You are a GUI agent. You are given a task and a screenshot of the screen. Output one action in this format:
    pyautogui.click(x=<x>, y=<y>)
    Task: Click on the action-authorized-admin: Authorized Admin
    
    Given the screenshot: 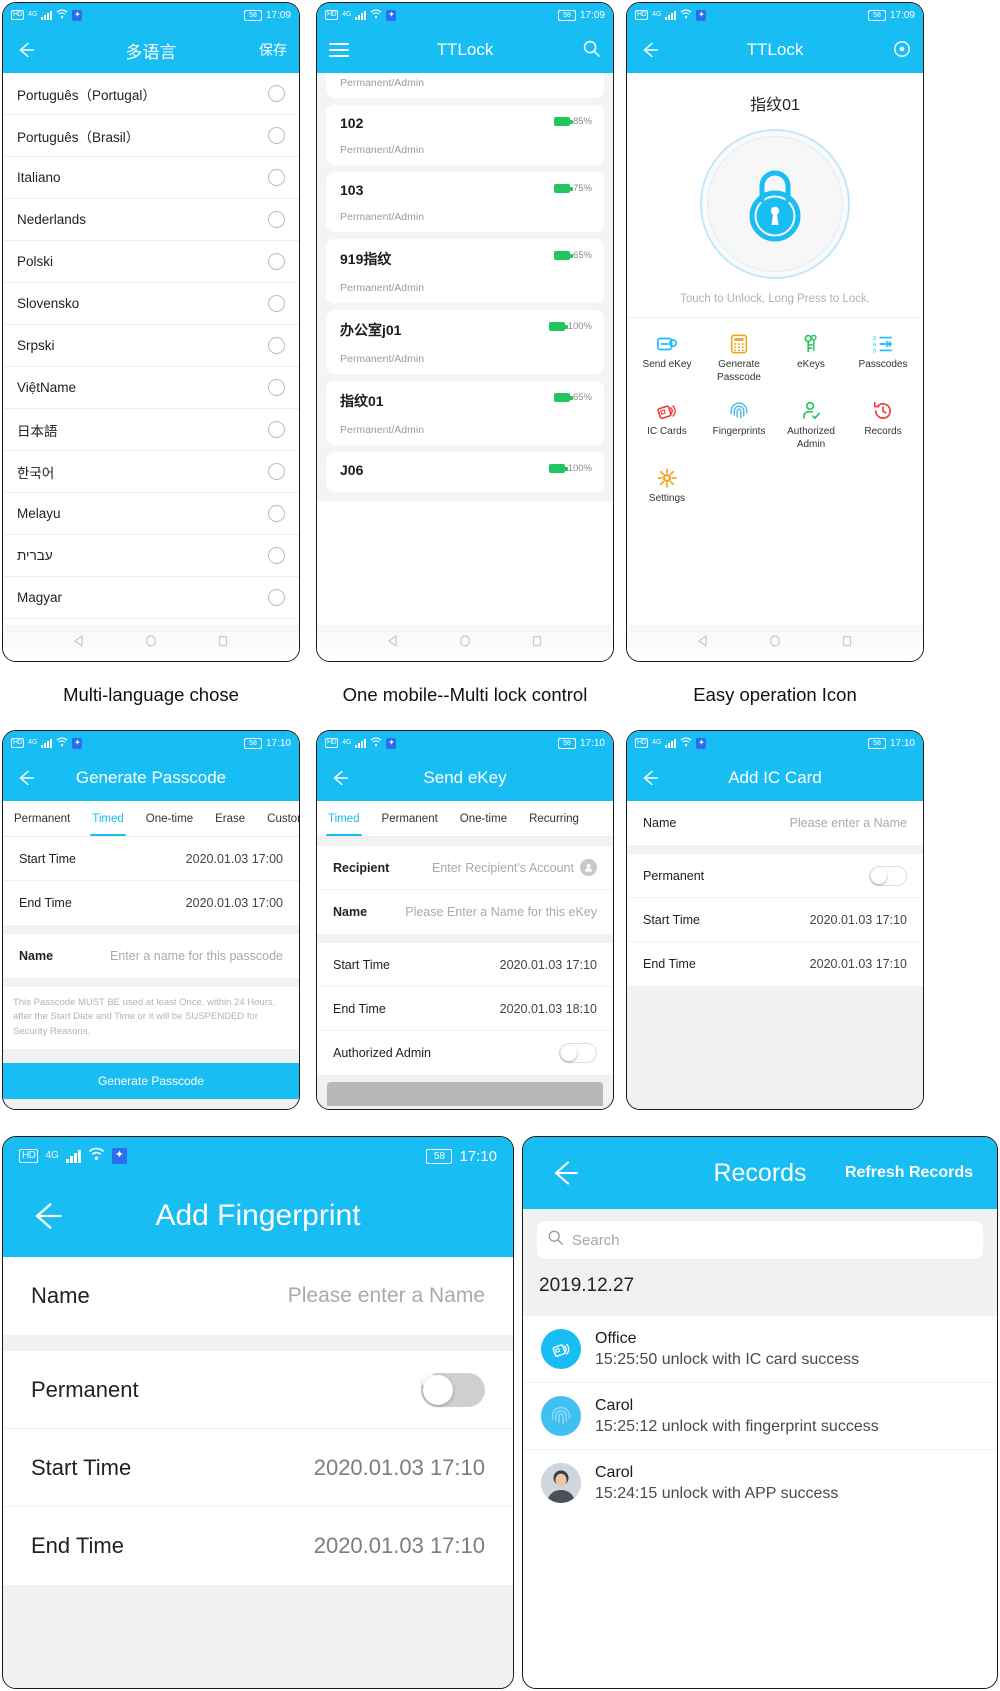 What is the action you would take?
    pyautogui.click(x=811, y=425)
    